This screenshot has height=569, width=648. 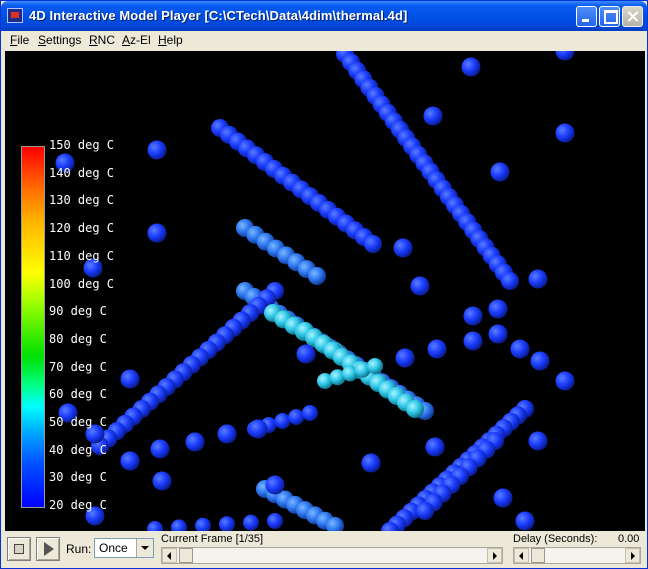 What do you see at coordinates (78, 311) in the screenshot?
I see `legend-label: 90 deg C` at bounding box center [78, 311].